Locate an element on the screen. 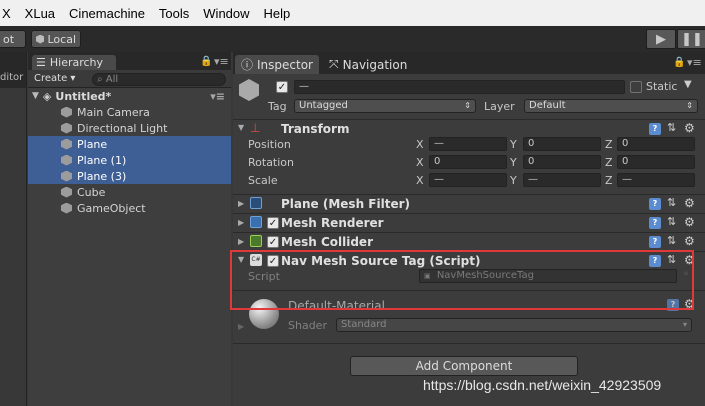 The image size is (705, 406). hierarchy-item-label: Directional Light is located at coordinates (122, 128).